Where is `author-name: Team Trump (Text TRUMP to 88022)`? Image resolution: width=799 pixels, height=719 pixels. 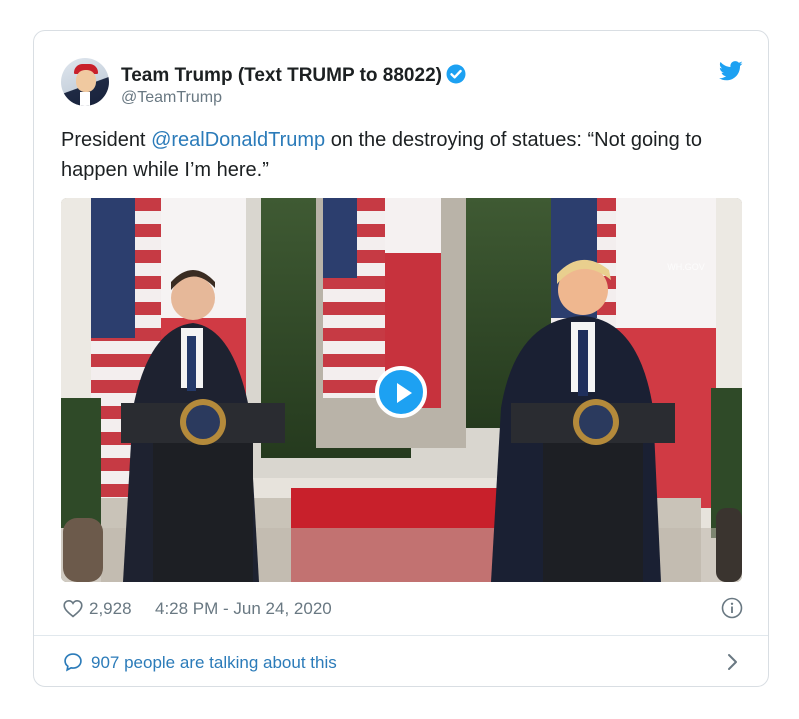 author-name: Team Trump (Text TRUMP to 88022) is located at coordinates (281, 75).